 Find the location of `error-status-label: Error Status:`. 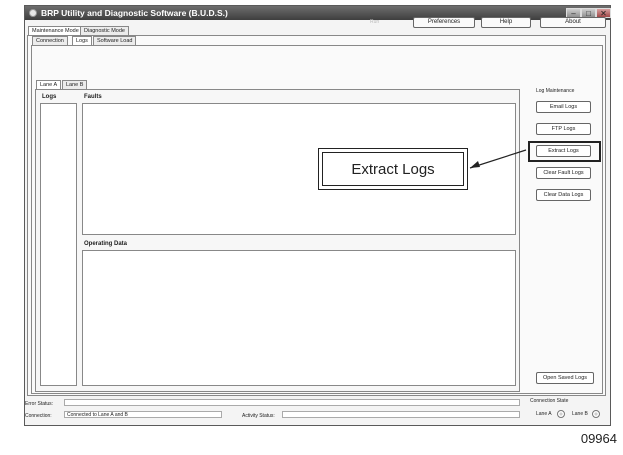

error-status-label: Error Status: is located at coordinates (39, 404).